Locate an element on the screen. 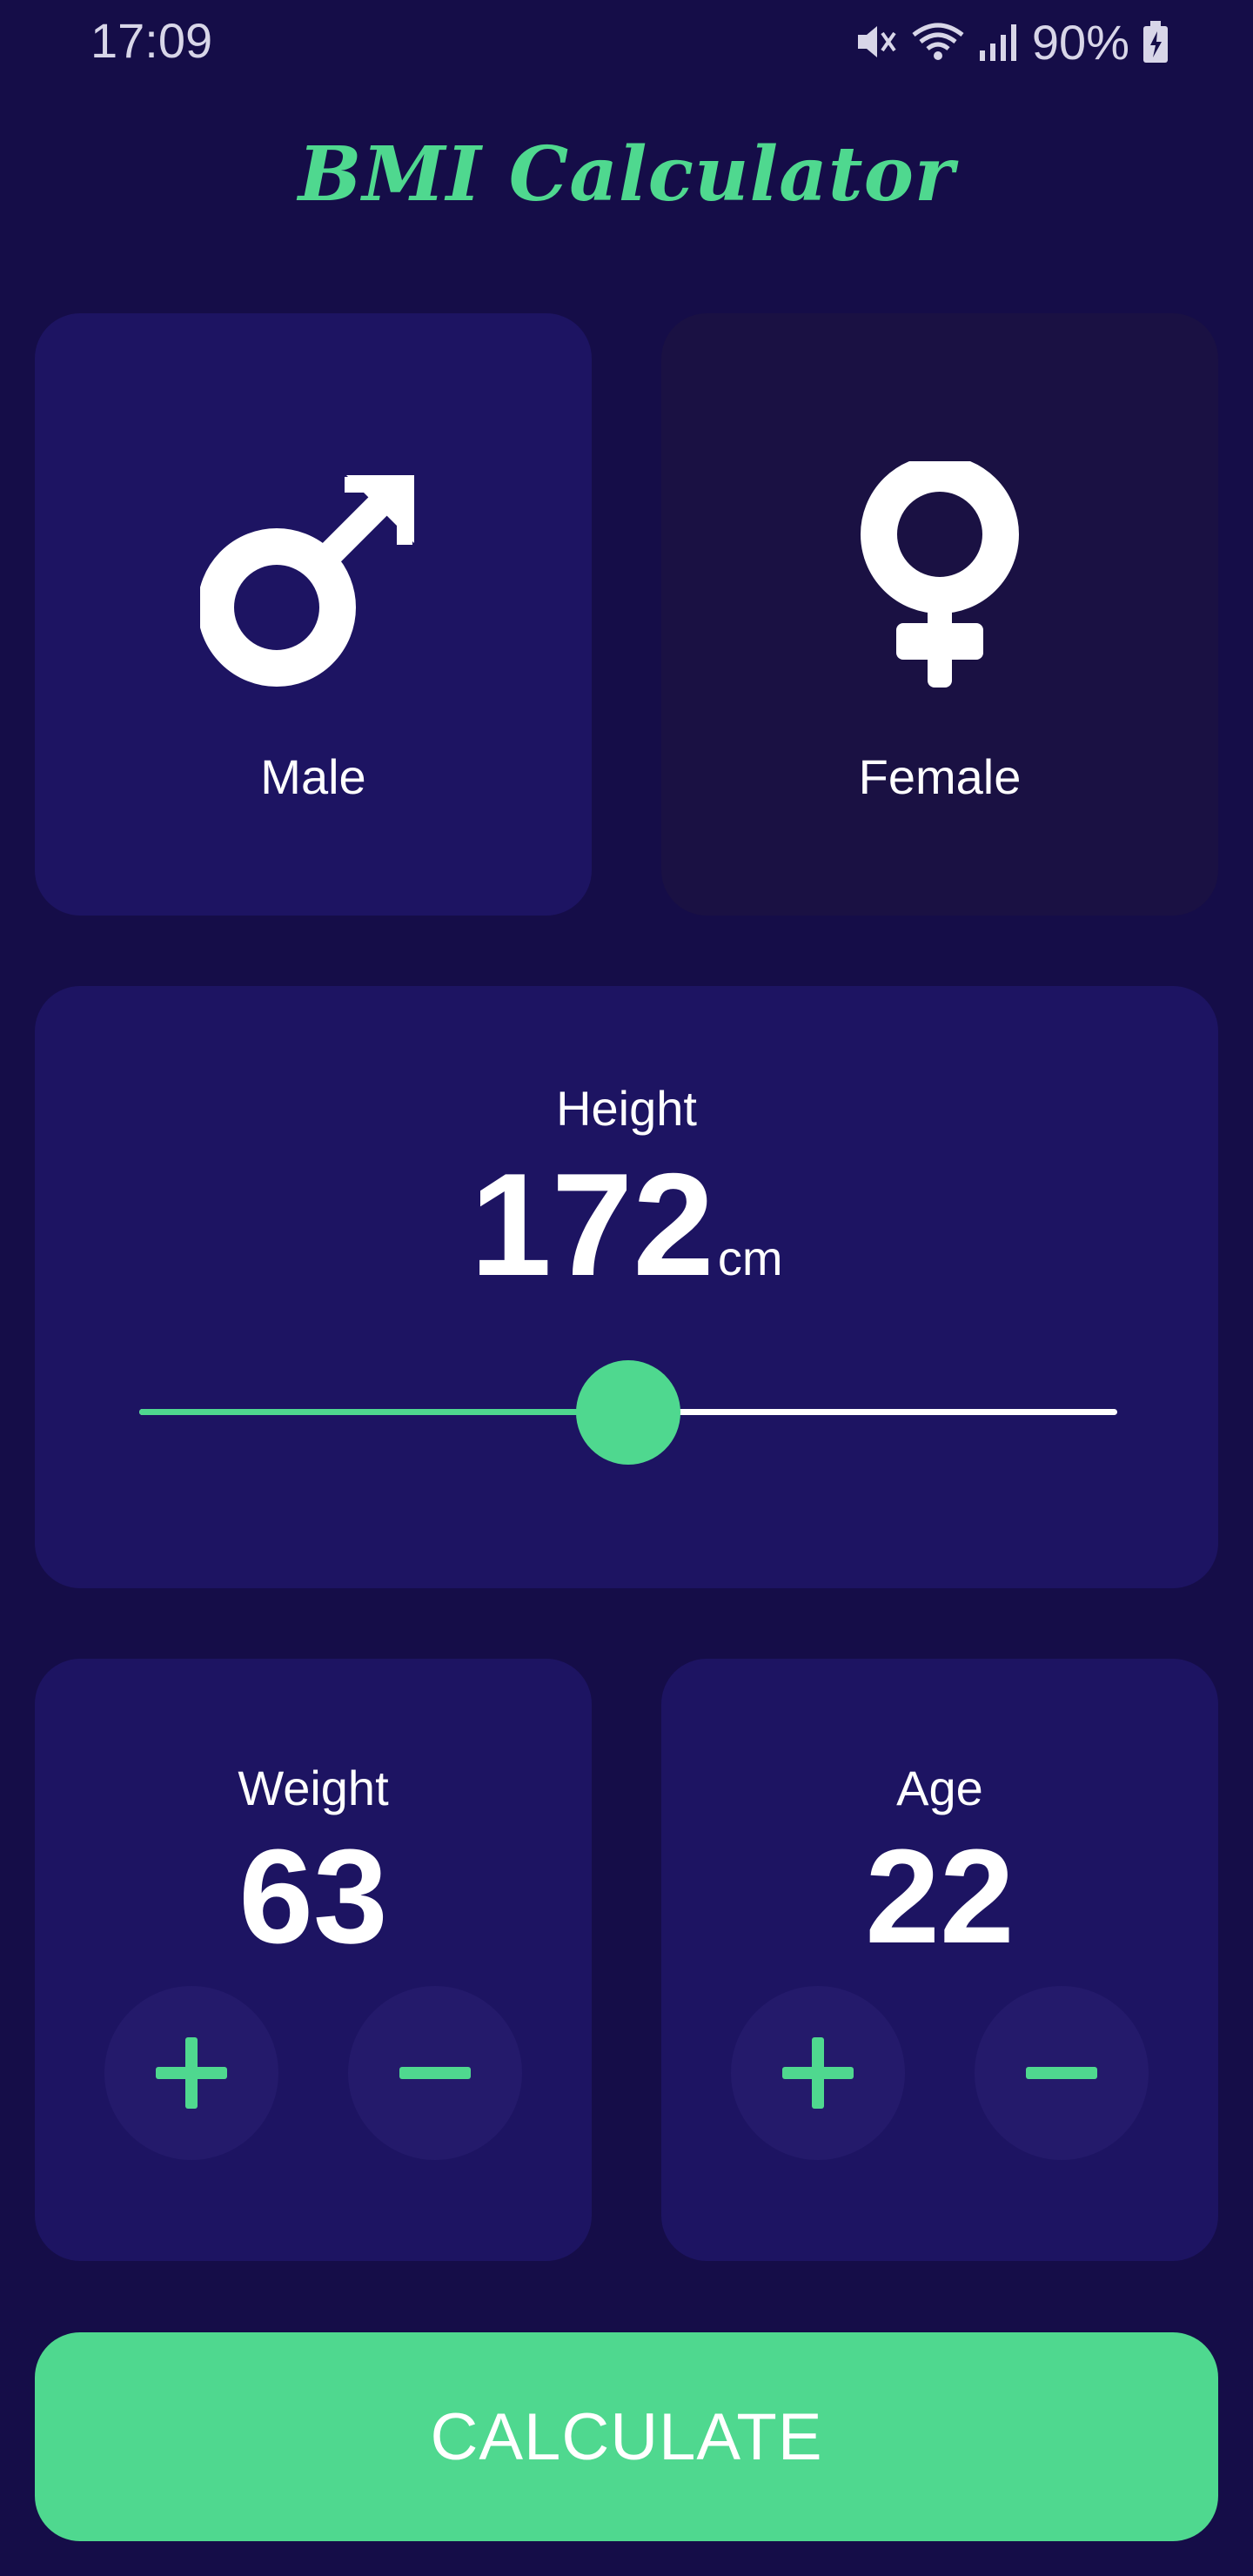 Image resolution: width=1253 pixels, height=2576 pixels. height-readout: 172cm is located at coordinates (626, 1224).